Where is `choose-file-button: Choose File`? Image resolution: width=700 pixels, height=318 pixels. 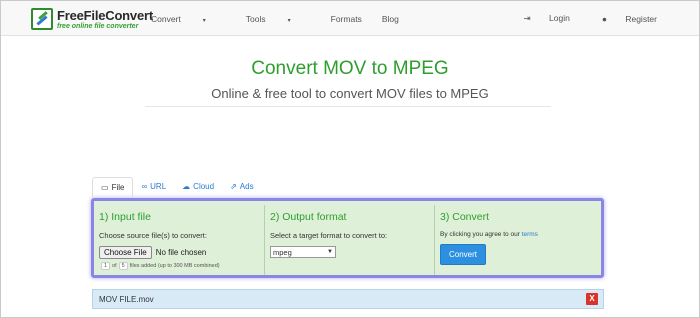
choose-file-button: Choose File is located at coordinates (125, 252).